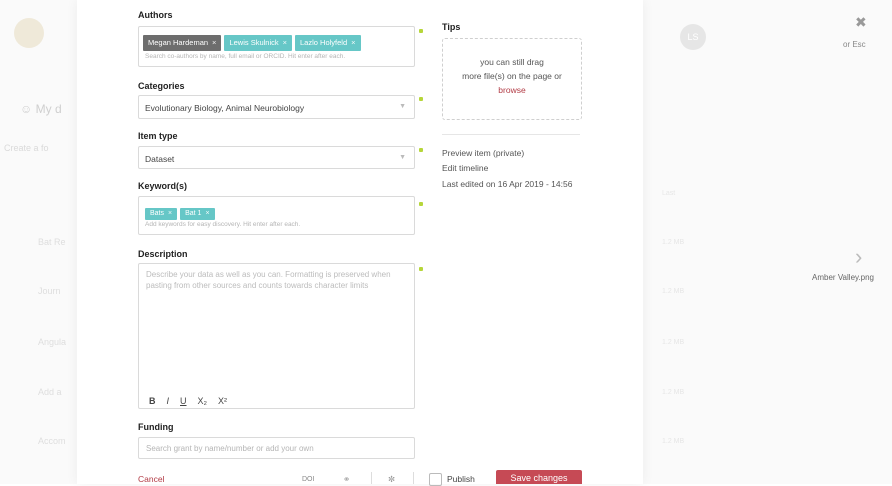  I want to click on close-icon: ✖, so click(861, 22).